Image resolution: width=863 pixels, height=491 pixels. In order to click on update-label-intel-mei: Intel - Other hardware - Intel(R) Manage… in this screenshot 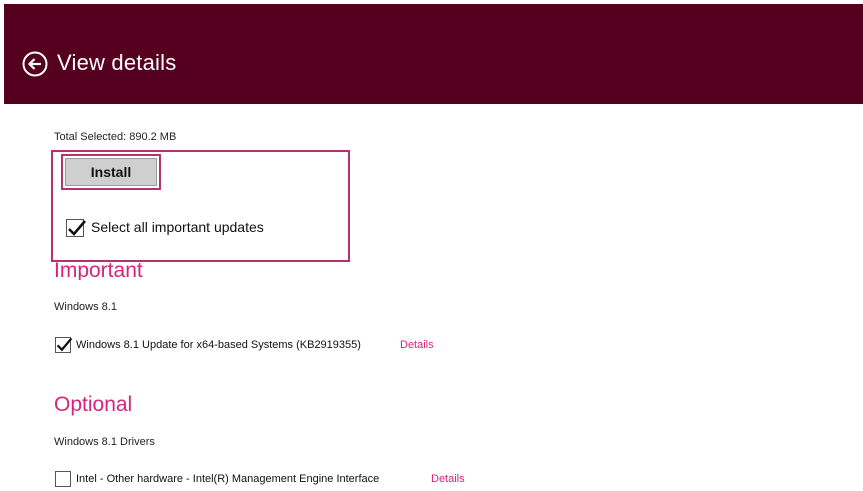, I will do `click(228, 479)`.